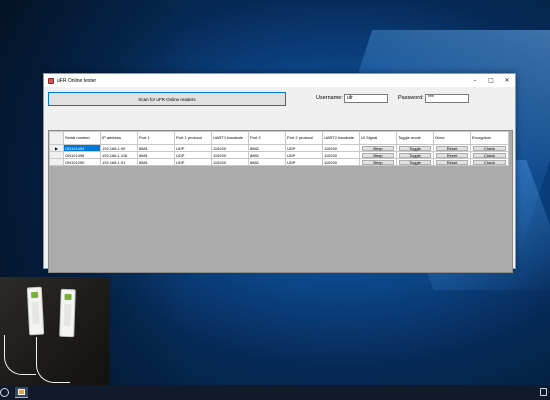 The width and height of the screenshot is (550, 400). I want to click on window-title: uFR Online tester, so click(77, 80).